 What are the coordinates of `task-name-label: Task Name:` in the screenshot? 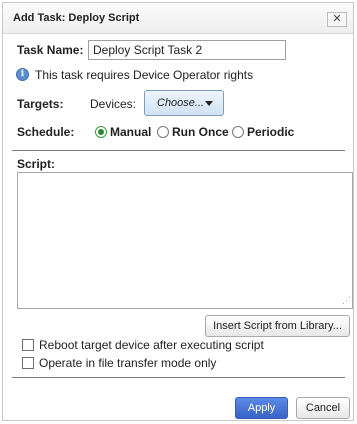 It's located at (50, 50).